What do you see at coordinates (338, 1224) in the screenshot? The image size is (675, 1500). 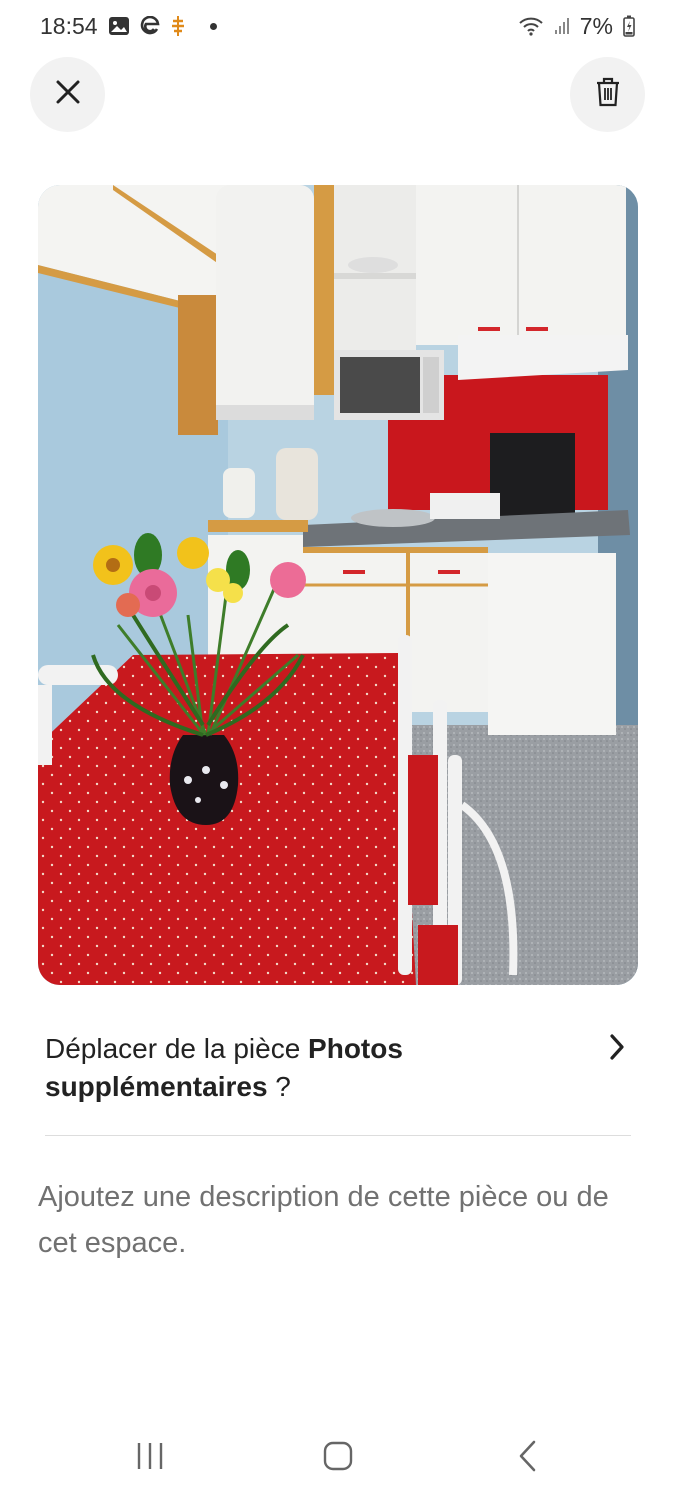 I see `description-input` at bounding box center [338, 1224].